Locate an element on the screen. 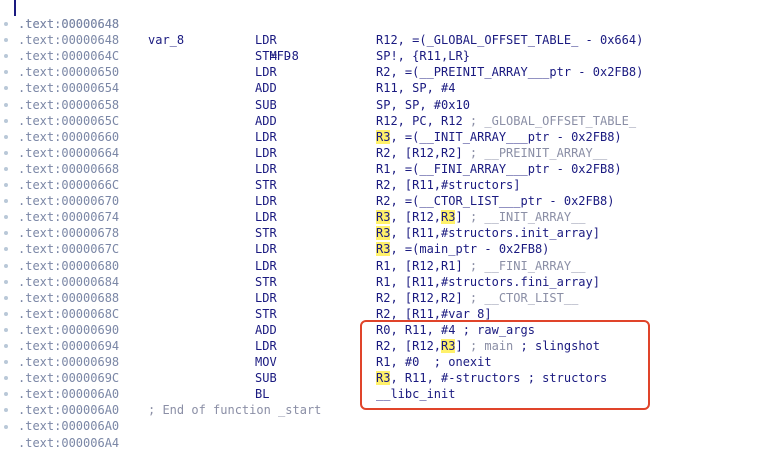  instruction-operands: R12, =(_GLOBAL_OFFSET_TABLE_ - 0x664) is located at coordinates (509, 40).